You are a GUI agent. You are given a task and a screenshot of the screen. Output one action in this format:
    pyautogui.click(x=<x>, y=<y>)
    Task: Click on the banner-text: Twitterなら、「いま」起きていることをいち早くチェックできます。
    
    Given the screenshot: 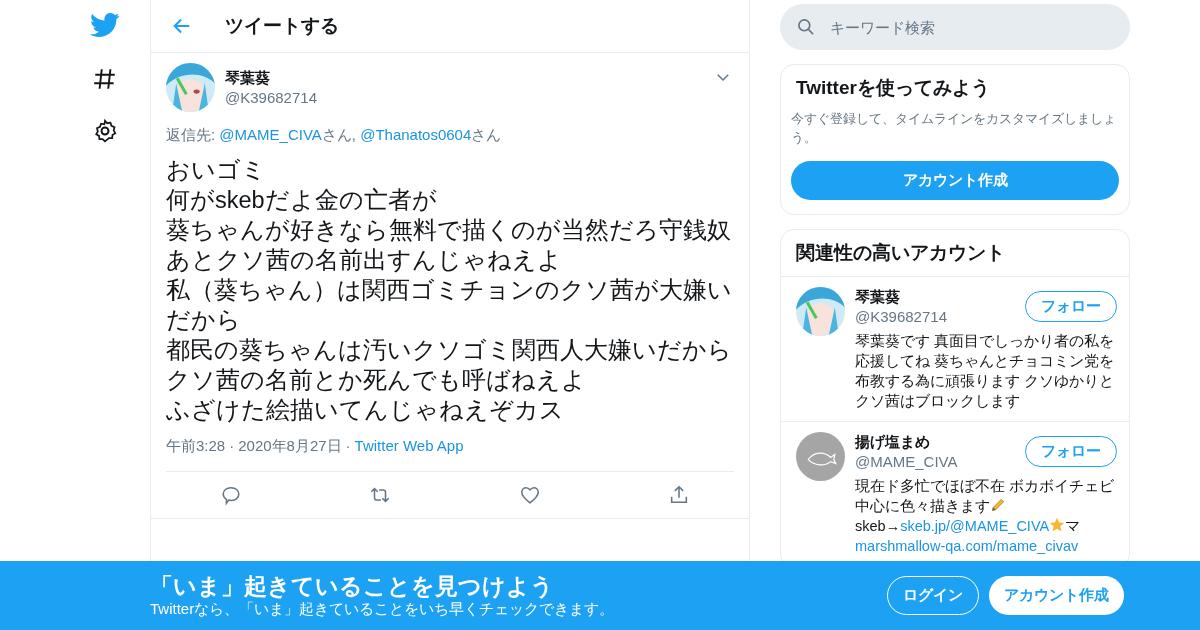 What is the action you would take?
    pyautogui.click(x=383, y=609)
    